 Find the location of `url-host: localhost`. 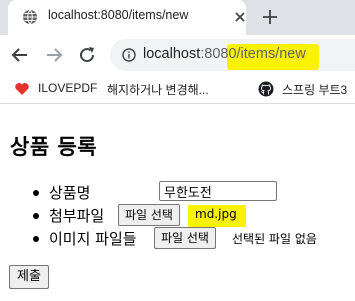

url-host: localhost is located at coordinates (172, 54).